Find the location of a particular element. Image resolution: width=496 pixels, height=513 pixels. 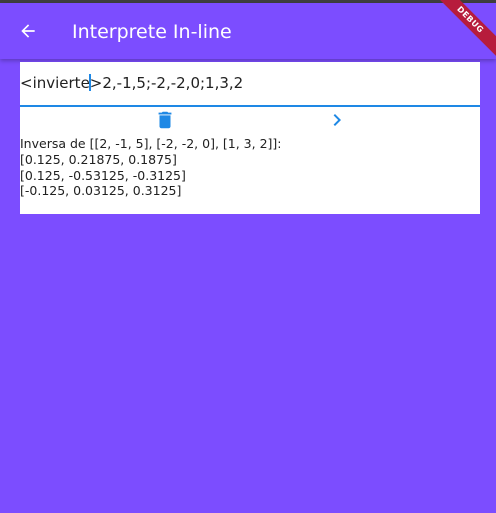

delete-button is located at coordinates (165, 120).